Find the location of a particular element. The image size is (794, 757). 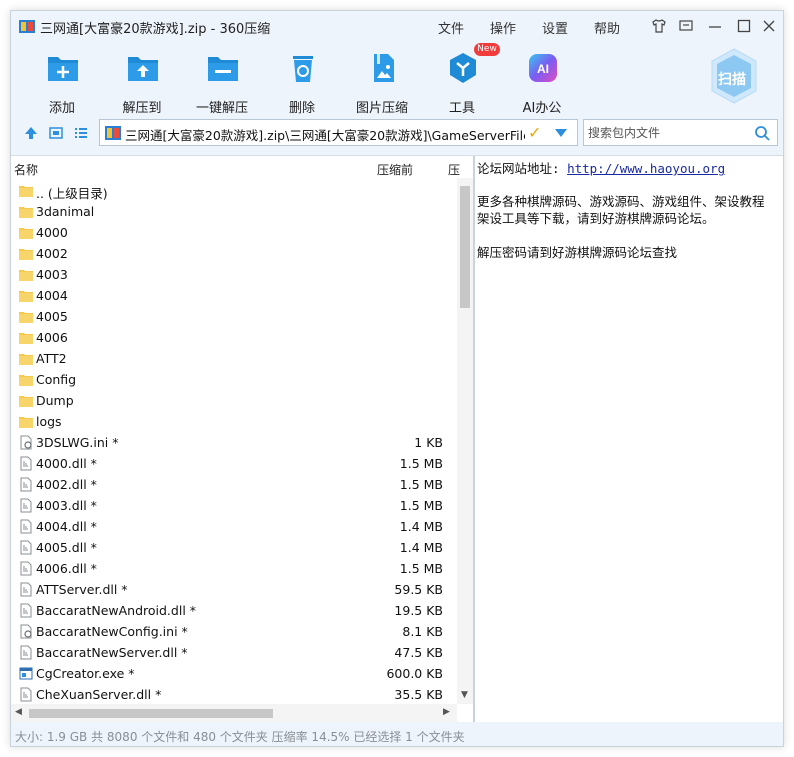

scroll-left-icon: ◀ is located at coordinates (18, 712).